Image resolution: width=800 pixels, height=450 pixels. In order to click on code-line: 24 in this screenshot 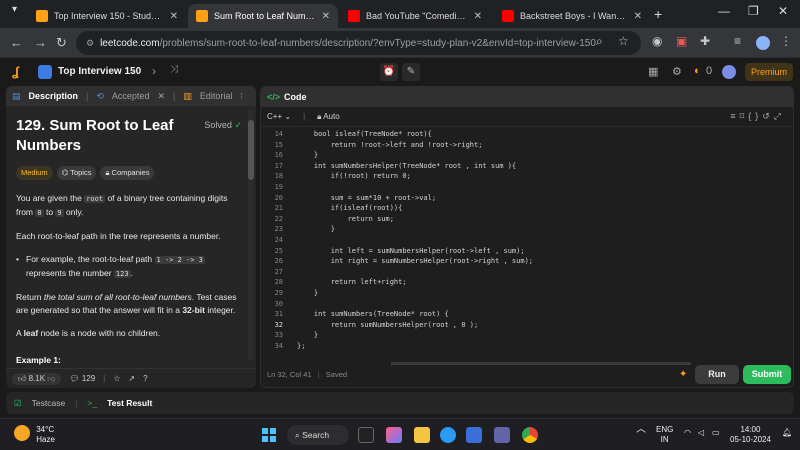, I will do `click(527, 240)`.